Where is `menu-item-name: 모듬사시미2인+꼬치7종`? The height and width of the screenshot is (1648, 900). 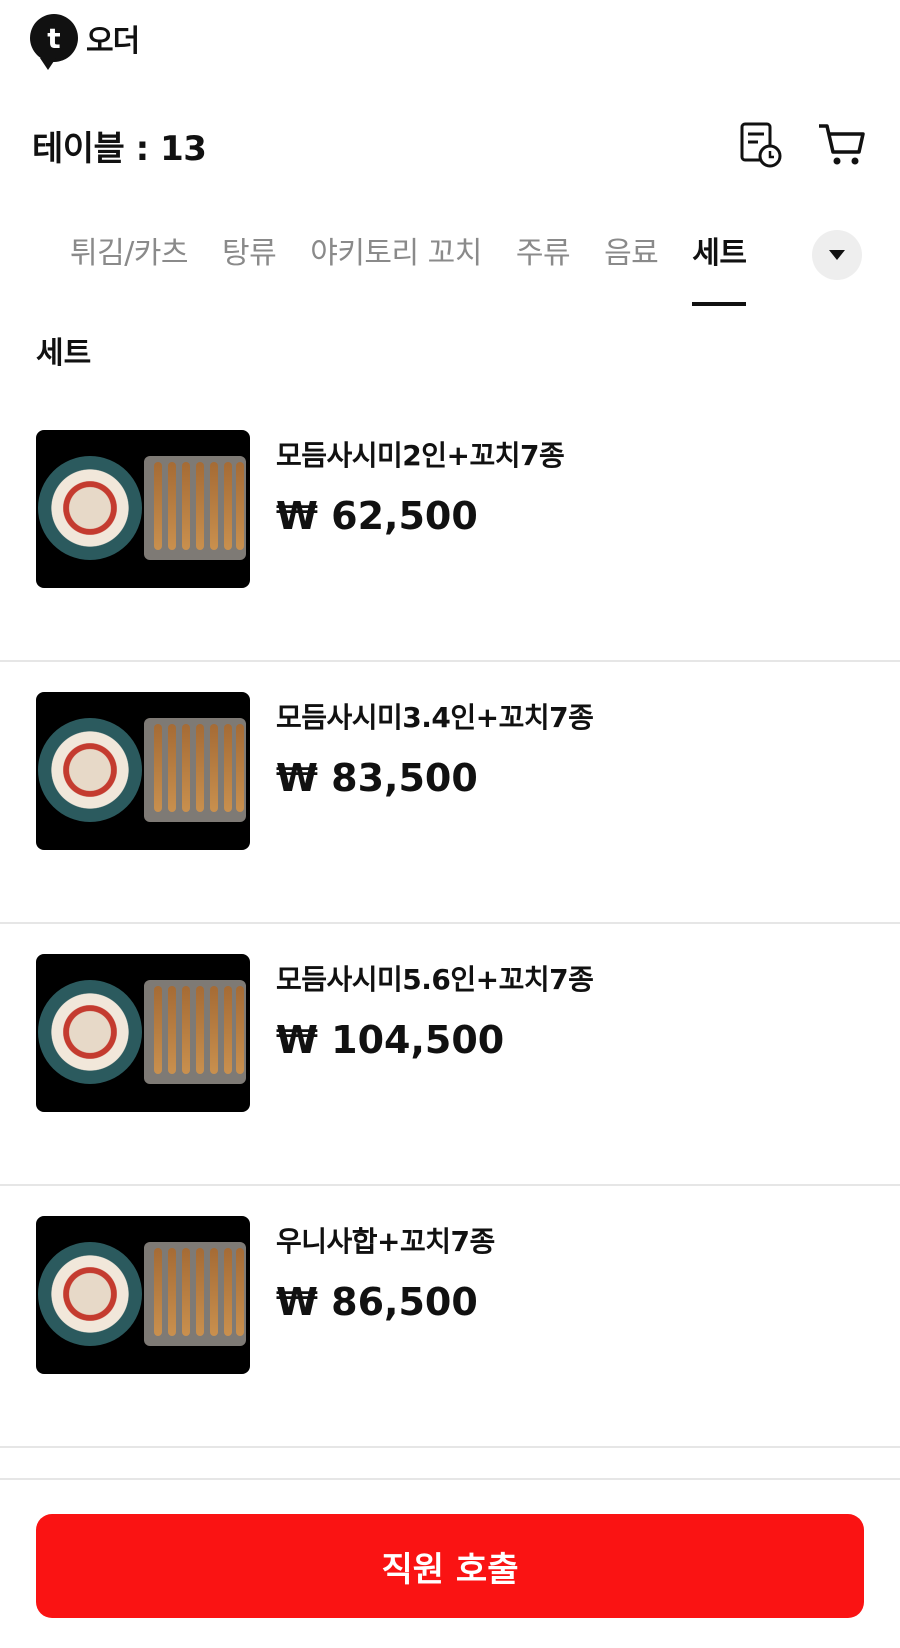
menu-item-name: 모듬사시미2인+꼬치7종 is located at coordinates (420, 455).